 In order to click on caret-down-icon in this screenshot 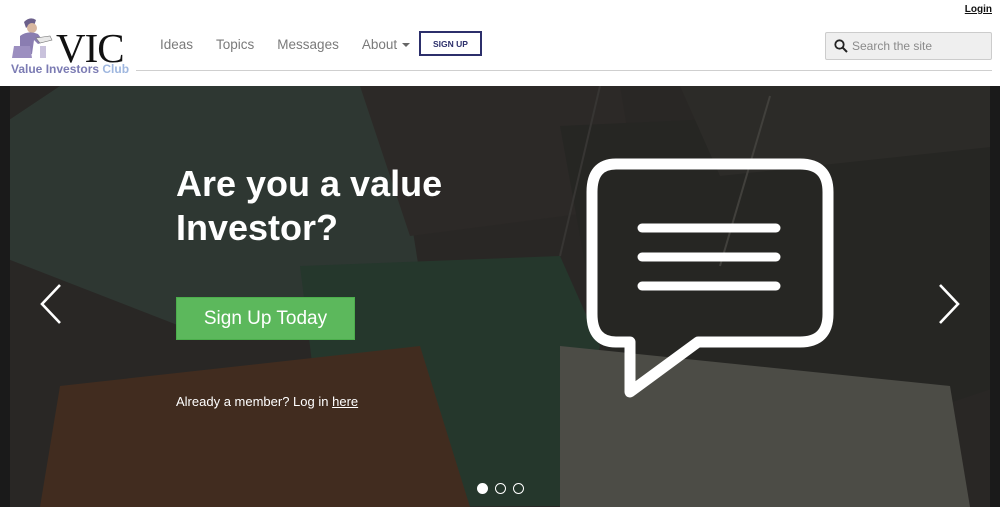, I will do `click(406, 45)`.